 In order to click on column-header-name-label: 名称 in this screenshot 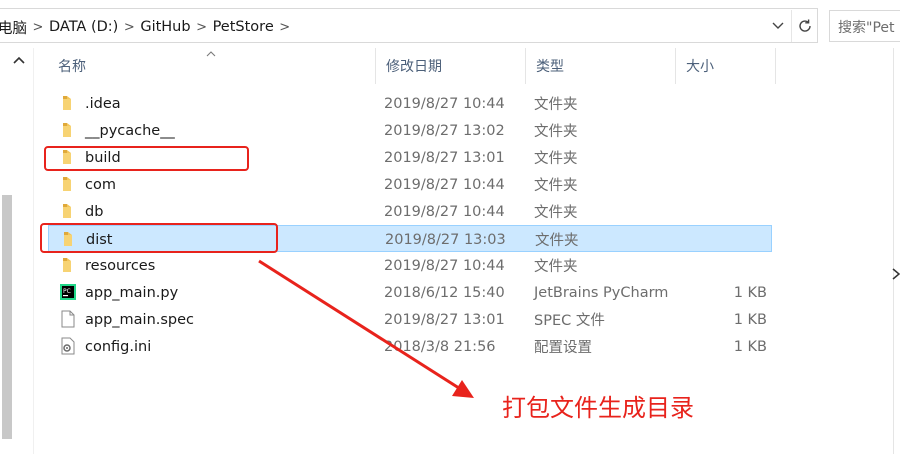, I will do `click(72, 67)`.